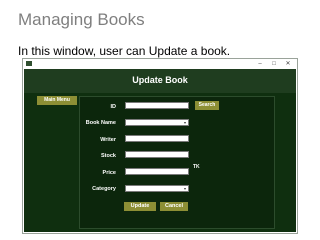  I want to click on stock-label: Stock, so click(108, 156).